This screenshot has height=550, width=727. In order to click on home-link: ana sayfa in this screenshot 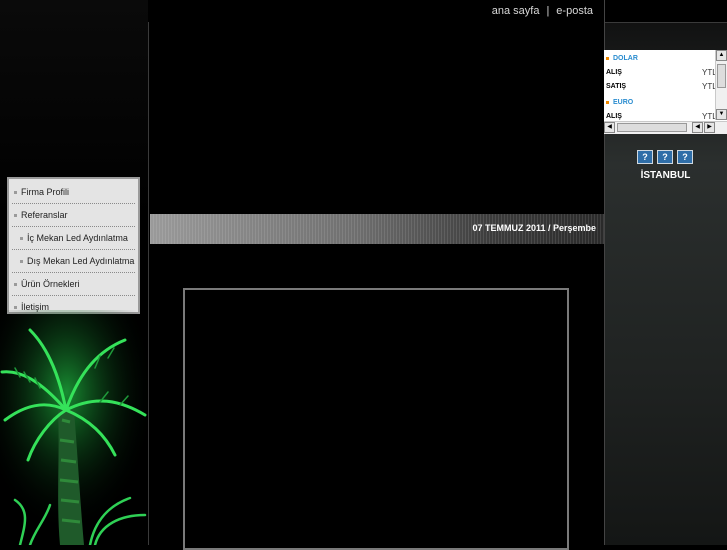, I will do `click(516, 11)`.